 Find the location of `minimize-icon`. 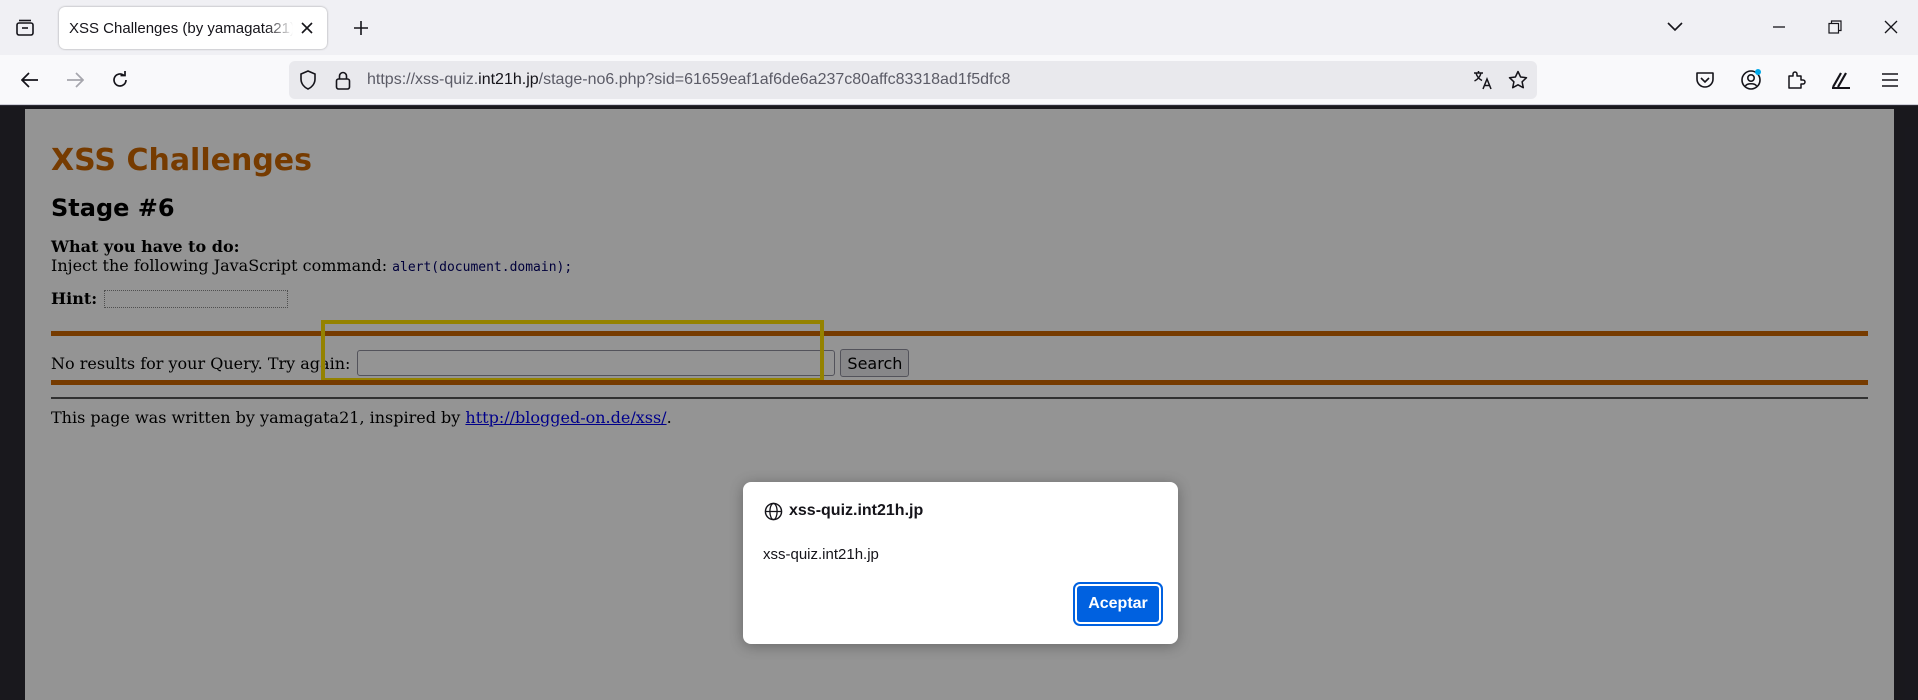

minimize-icon is located at coordinates (1779, 27).